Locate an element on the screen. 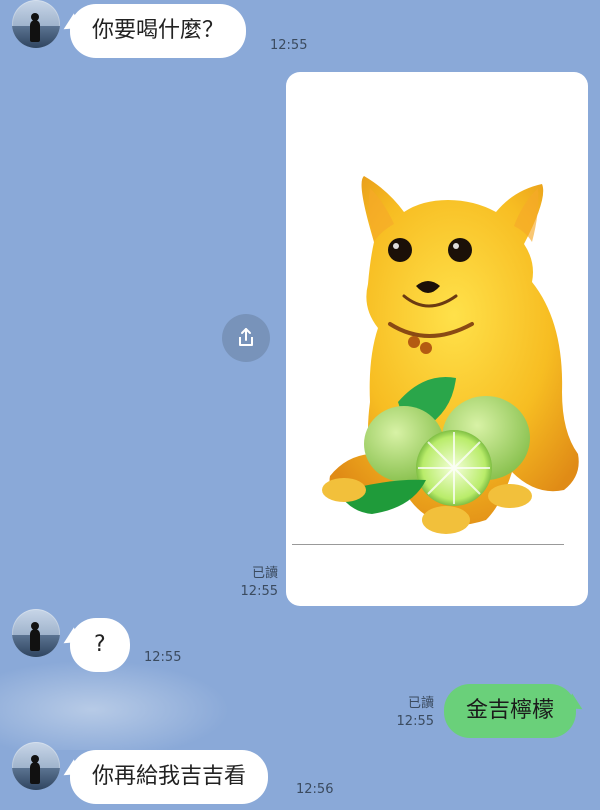 This screenshot has width=600, height=810. message-text: 金吉檸檬 is located at coordinates (510, 710).